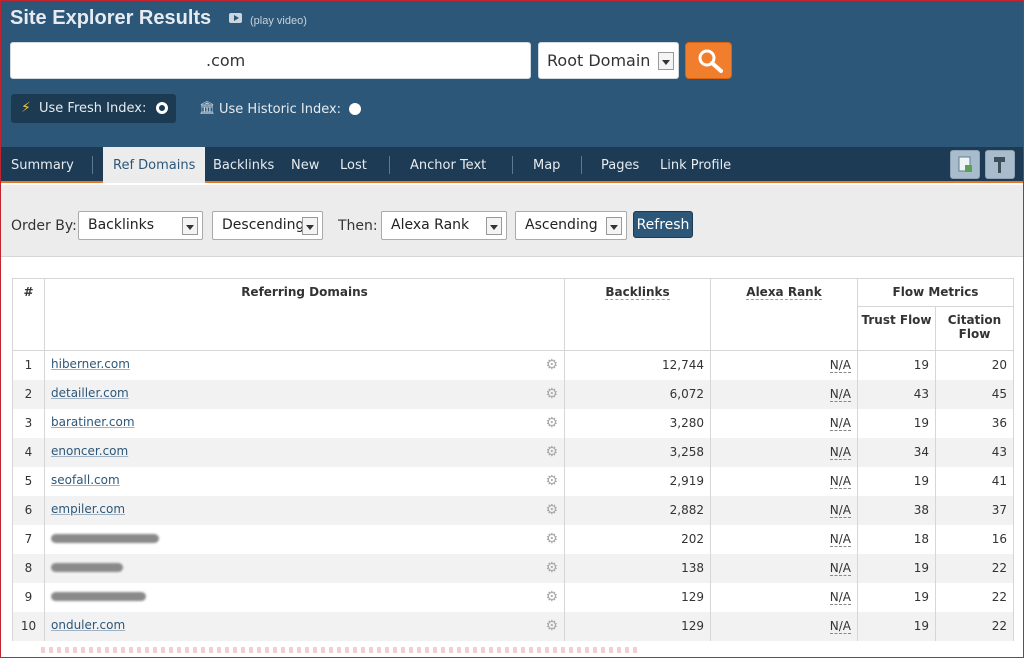 This screenshot has height=658, width=1024. What do you see at coordinates (42, 165) in the screenshot?
I see `tab-summary: Summary` at bounding box center [42, 165].